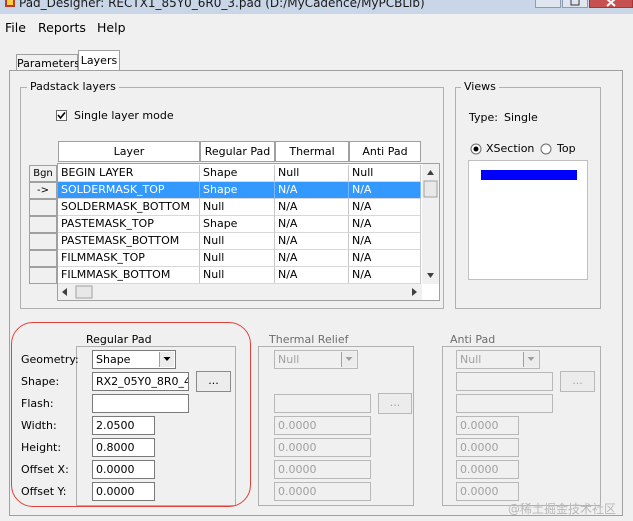 Image resolution: width=633 pixels, height=521 pixels. What do you see at coordinates (129, 207) in the screenshot?
I see `cell-layer: SOLDERMASK_BOTTOM` at bounding box center [129, 207].